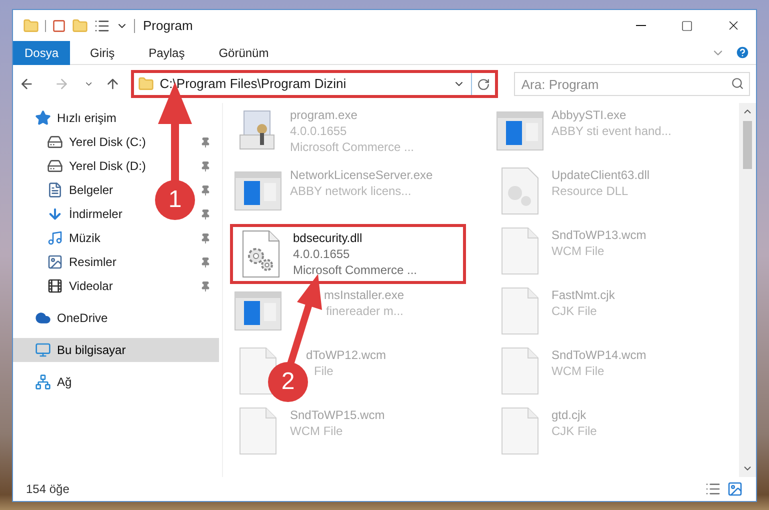 The image size is (769, 510). What do you see at coordinates (55, 262) in the screenshot?
I see `picture-icon` at bounding box center [55, 262].